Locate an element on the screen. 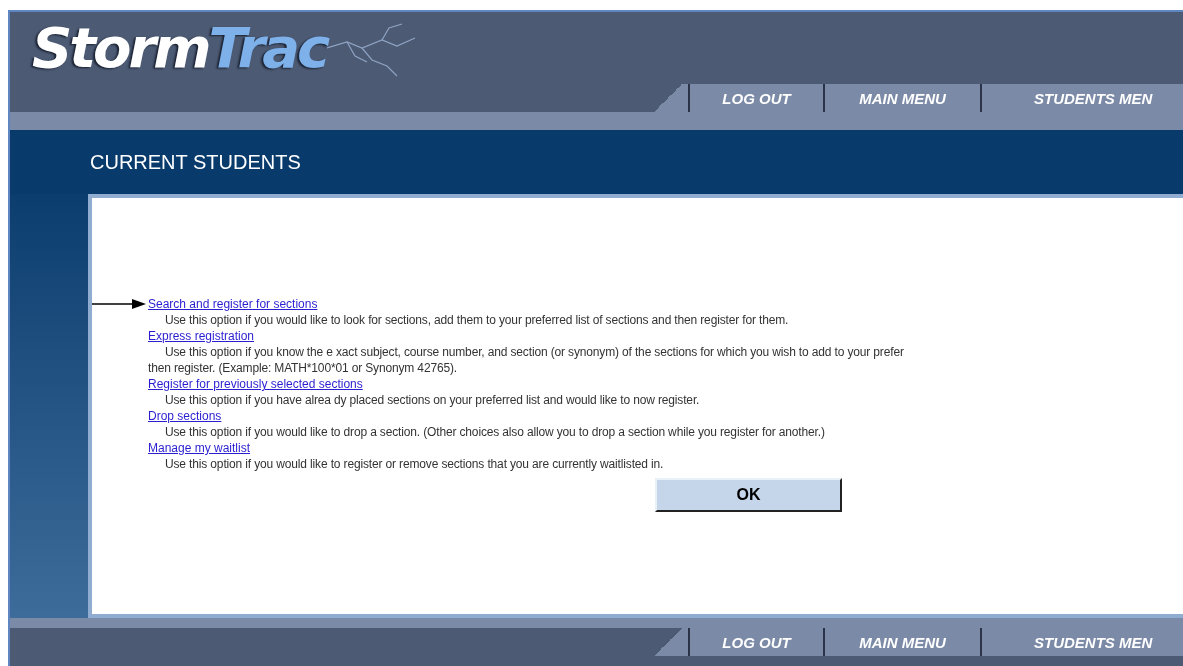 This screenshot has width=1183, height=666. ok-button: OK is located at coordinates (748, 495).